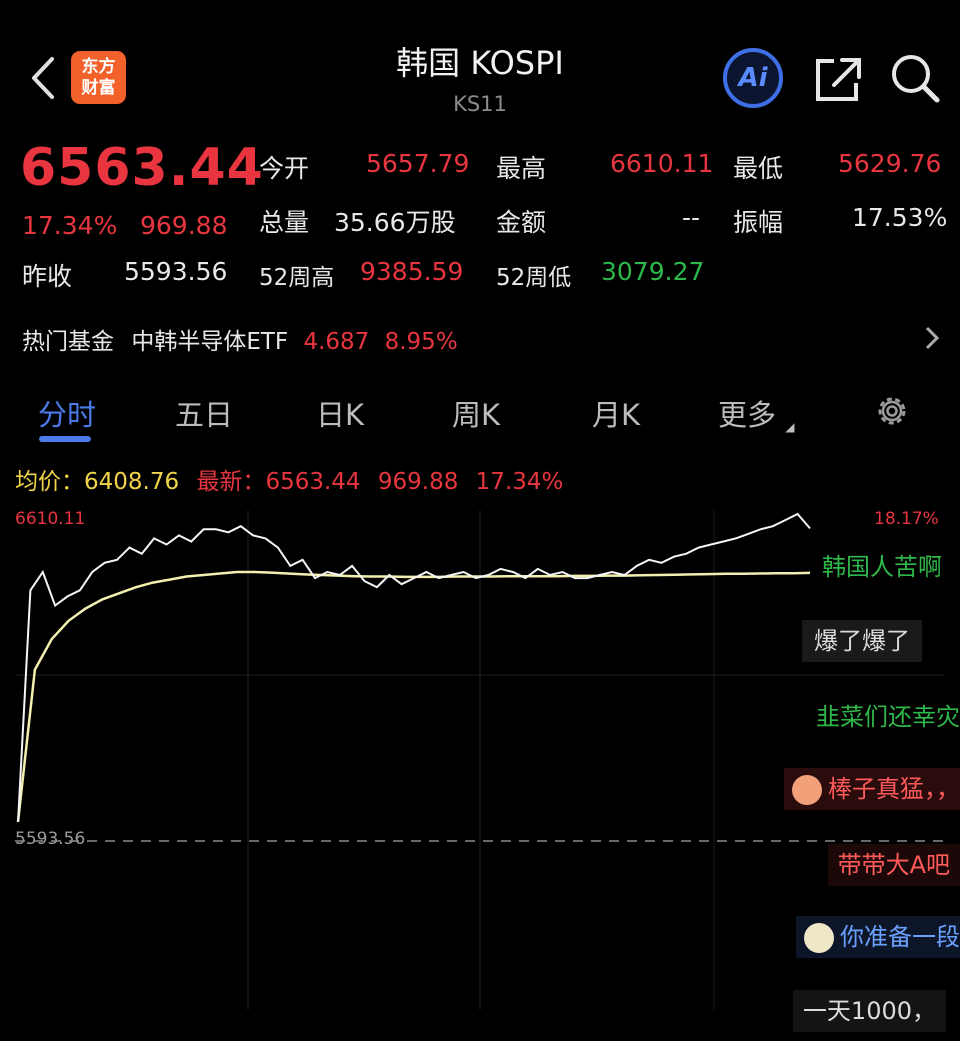 The width and height of the screenshot is (960, 1041). What do you see at coordinates (480, 63) in the screenshot?
I see `page-title: 韩国 KOSPI` at bounding box center [480, 63].